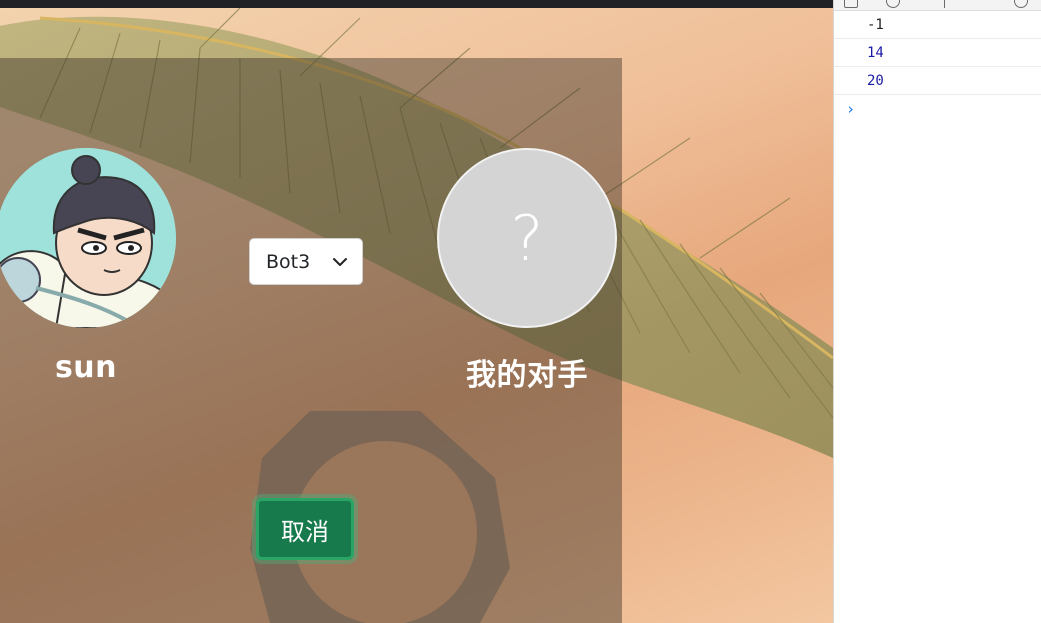 This screenshot has width=1041, height=623. I want to click on bot-select-dropdown: Bot3, so click(306, 261).